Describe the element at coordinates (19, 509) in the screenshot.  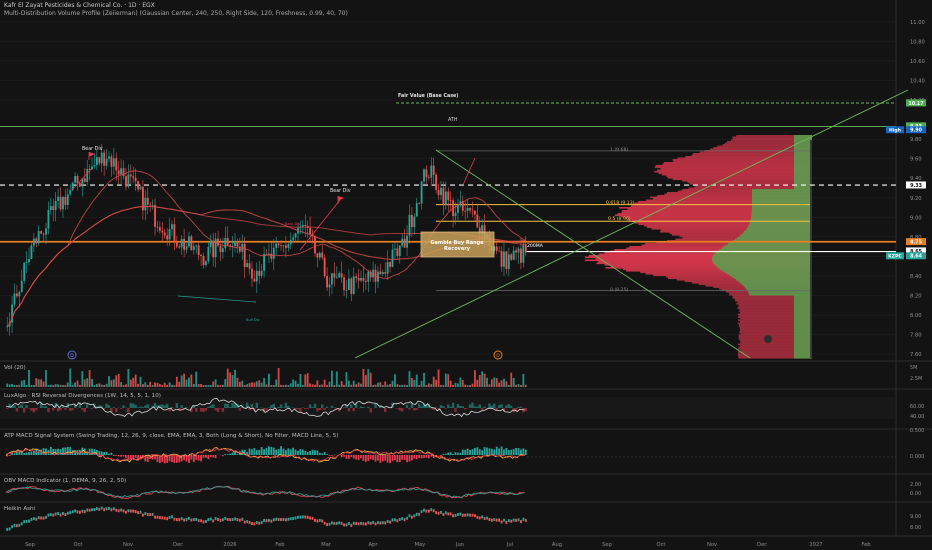
I see `pane-label-heikin-ashi: Heikin Ashi` at that location.